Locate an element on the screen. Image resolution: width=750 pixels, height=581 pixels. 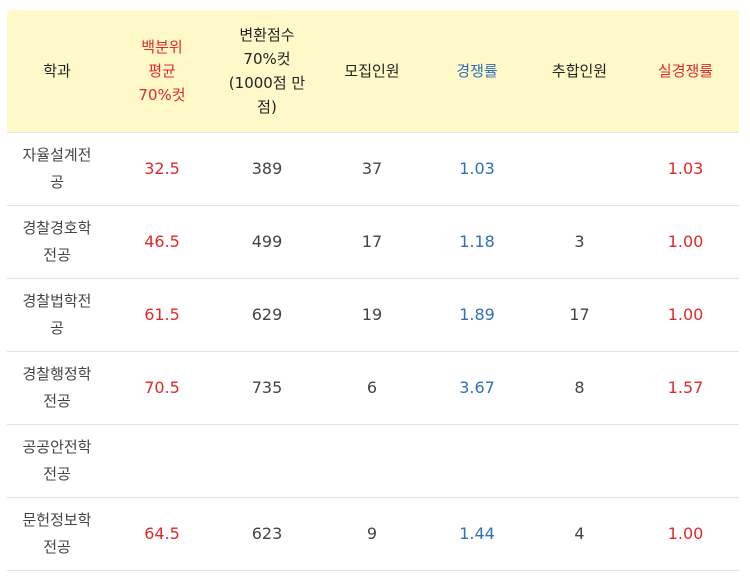
percentile-cell: 61.5 is located at coordinates (162, 314).